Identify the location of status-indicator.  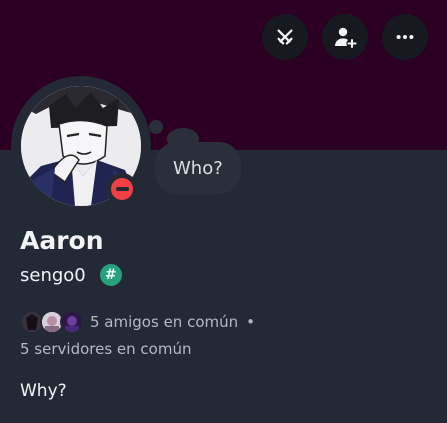
(122, 189).